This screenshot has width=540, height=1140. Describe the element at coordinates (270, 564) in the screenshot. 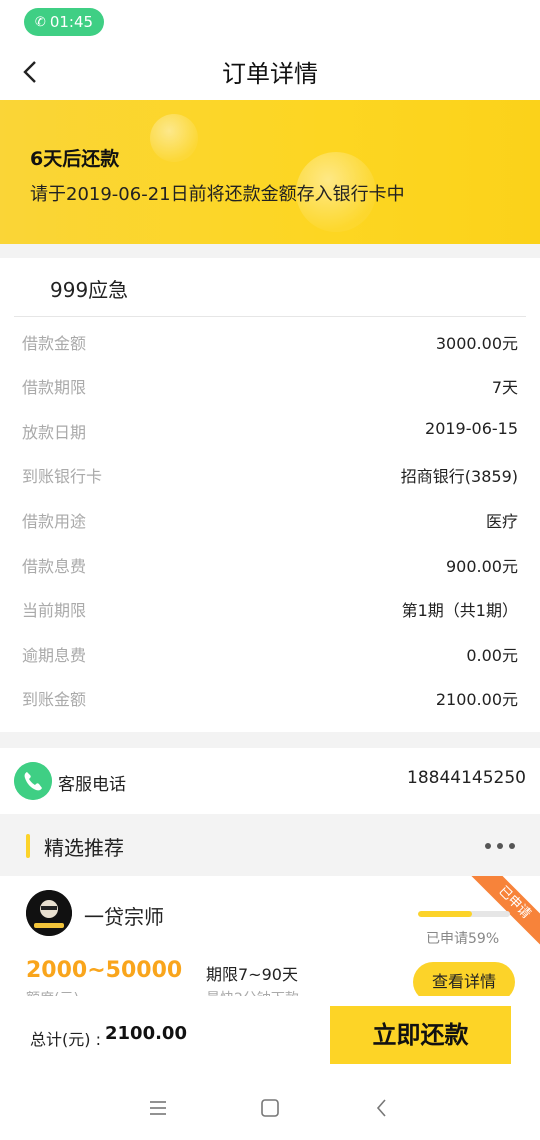

I see `detail-row-interest-fee: 借款息费 900.00元` at that location.